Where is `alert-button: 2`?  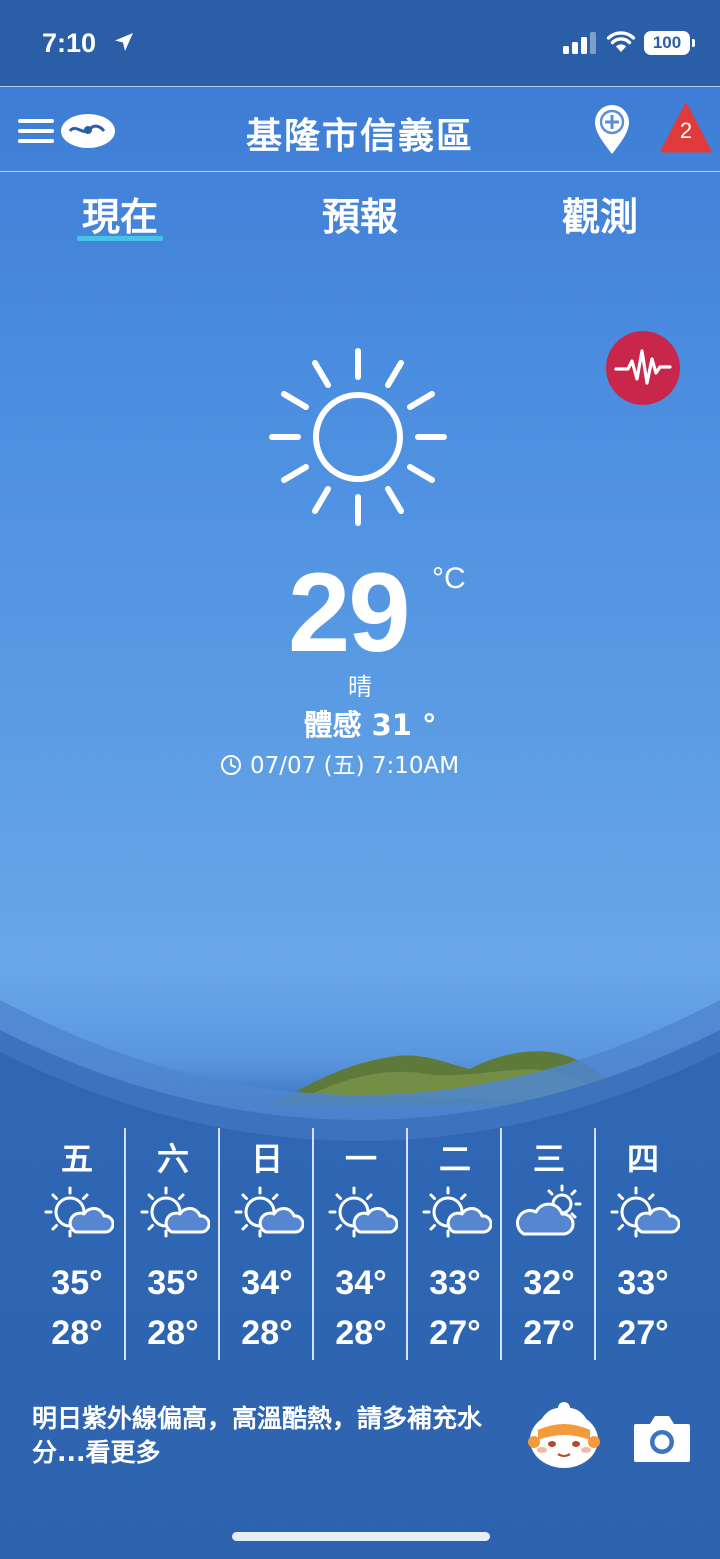
alert-button: 2 is located at coordinates (686, 129).